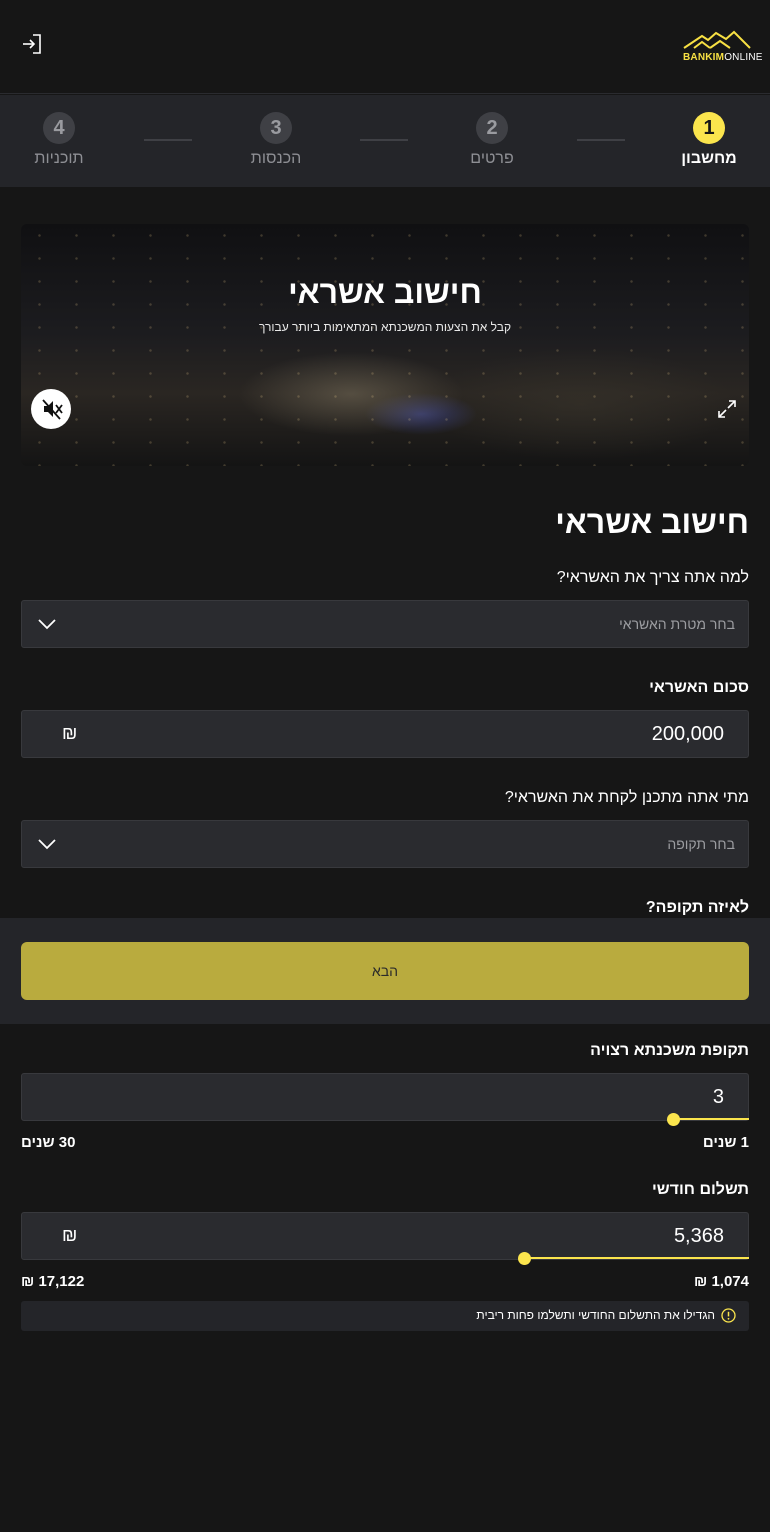 The width and height of the screenshot is (770, 1532). What do you see at coordinates (385, 734) in the screenshot?
I see `amount-input: 200,000 ₪` at bounding box center [385, 734].